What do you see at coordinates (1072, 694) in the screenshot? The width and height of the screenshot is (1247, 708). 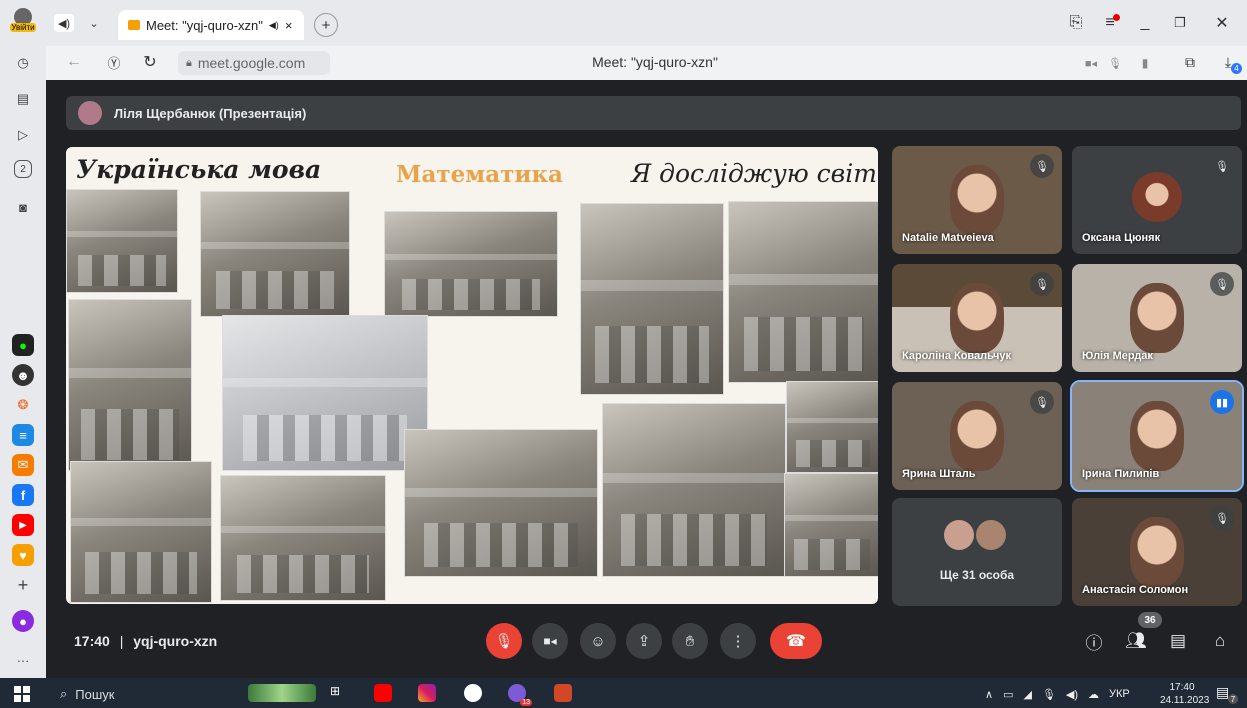 I see `volume-icon: ◀)` at bounding box center [1072, 694].